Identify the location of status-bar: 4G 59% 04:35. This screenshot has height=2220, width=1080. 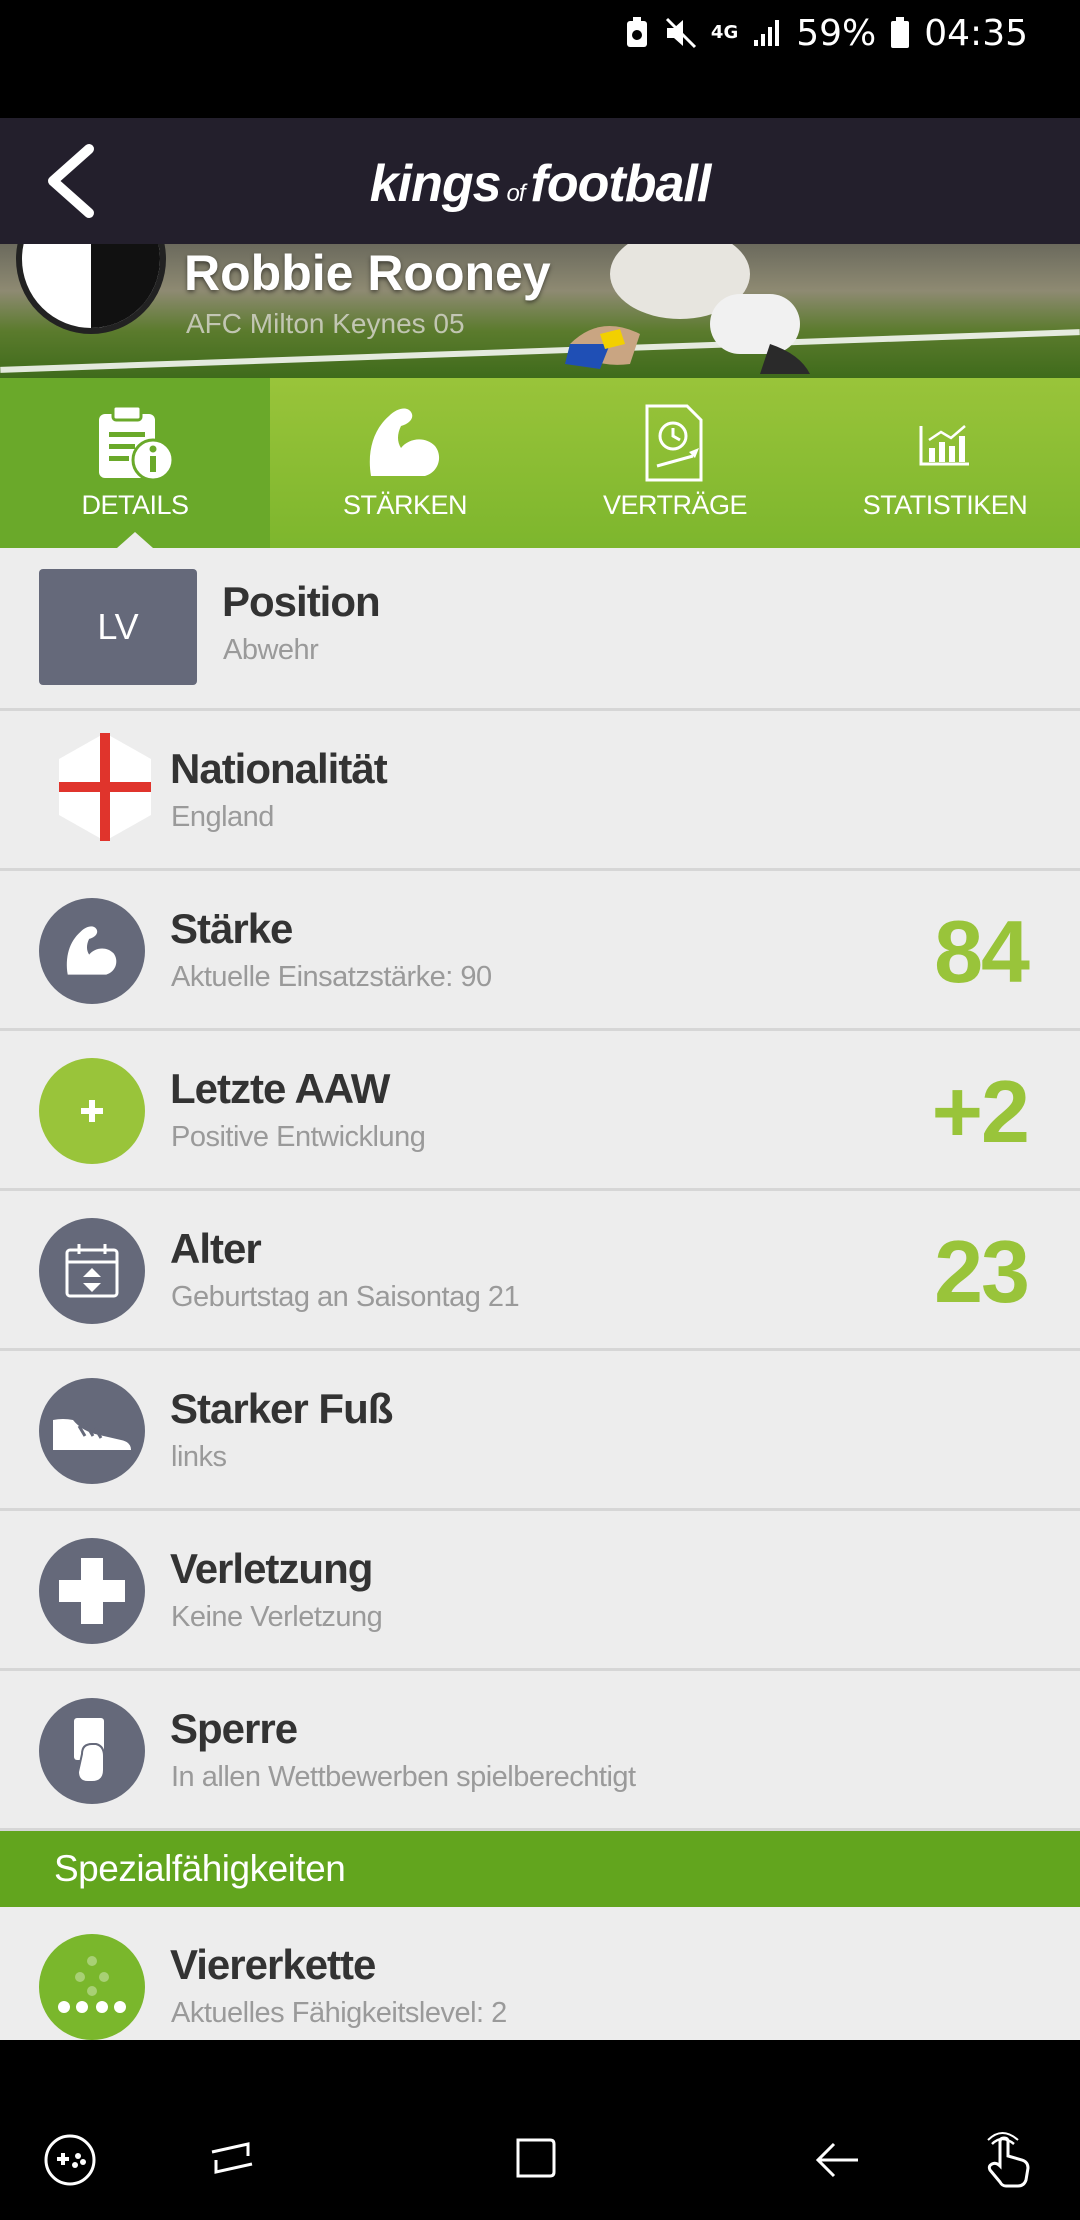
(540, 59).